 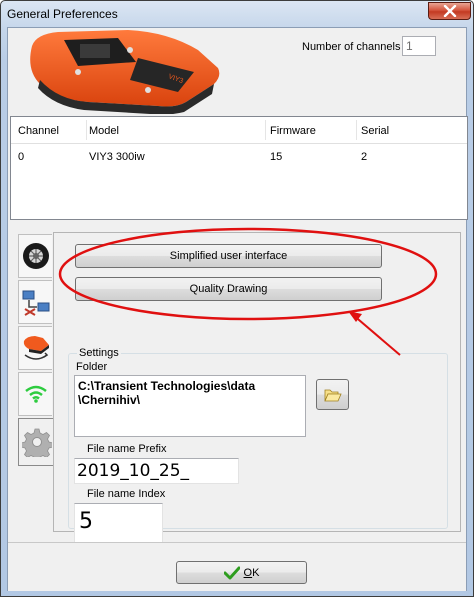 I want to click on side-tab-strip, so click(x=36, y=359).